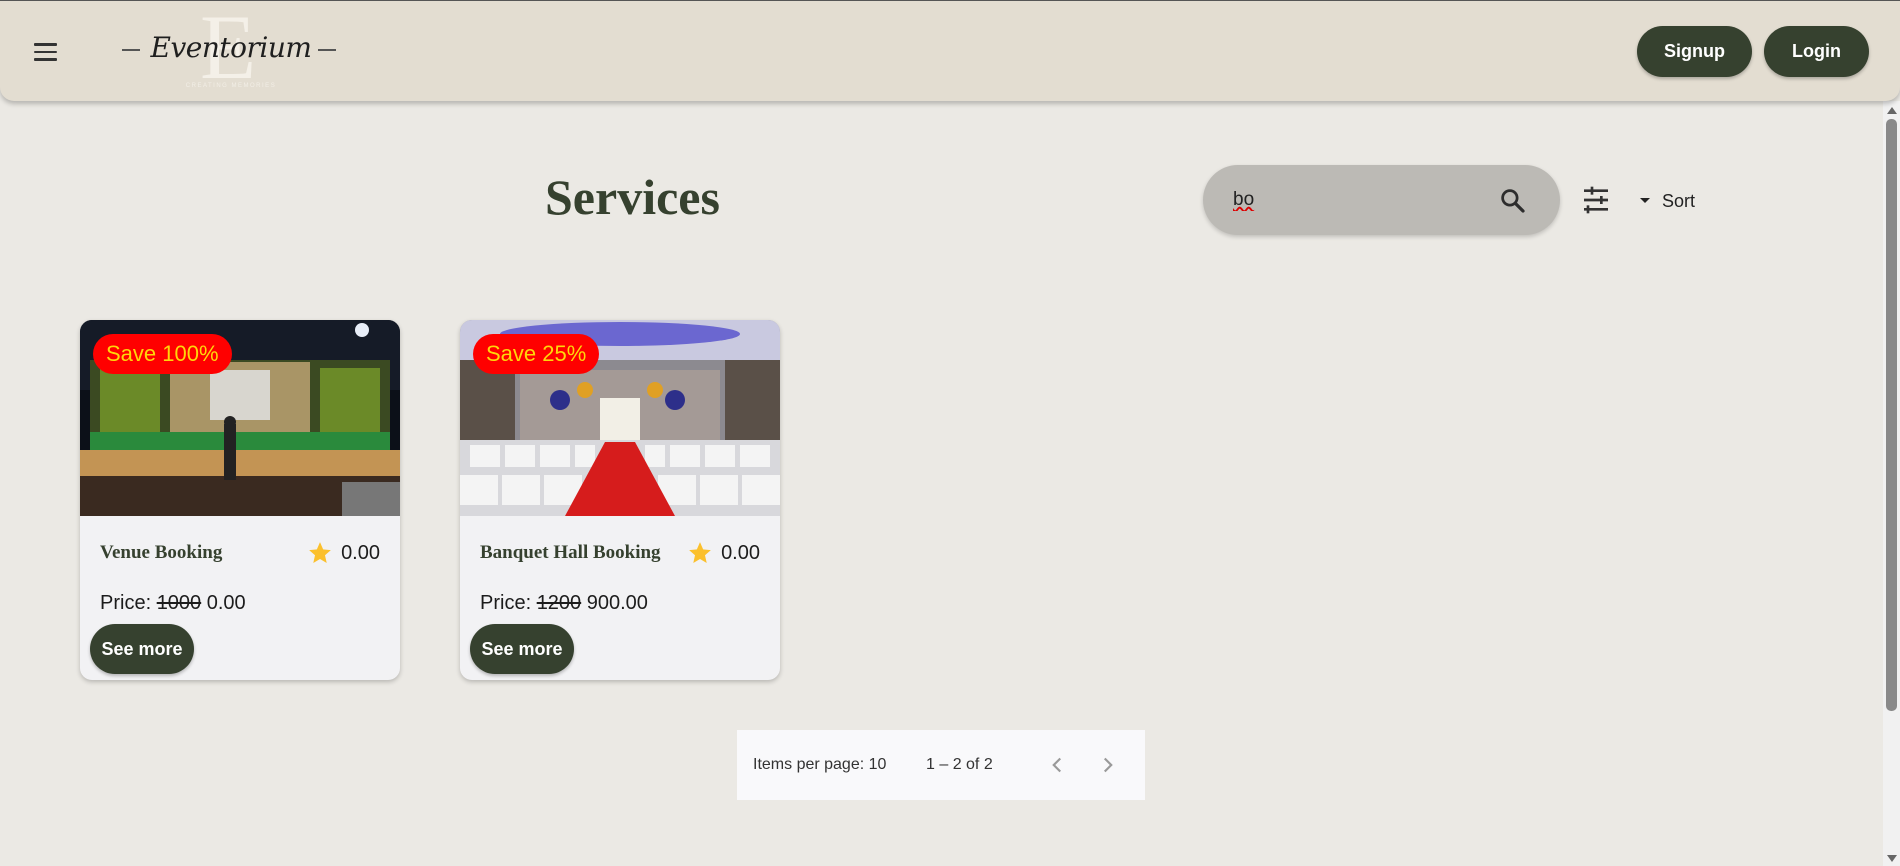 Image resolution: width=1900 pixels, height=866 pixels. What do you see at coordinates (226, 603) in the screenshot?
I see `new-price: 0.00` at bounding box center [226, 603].